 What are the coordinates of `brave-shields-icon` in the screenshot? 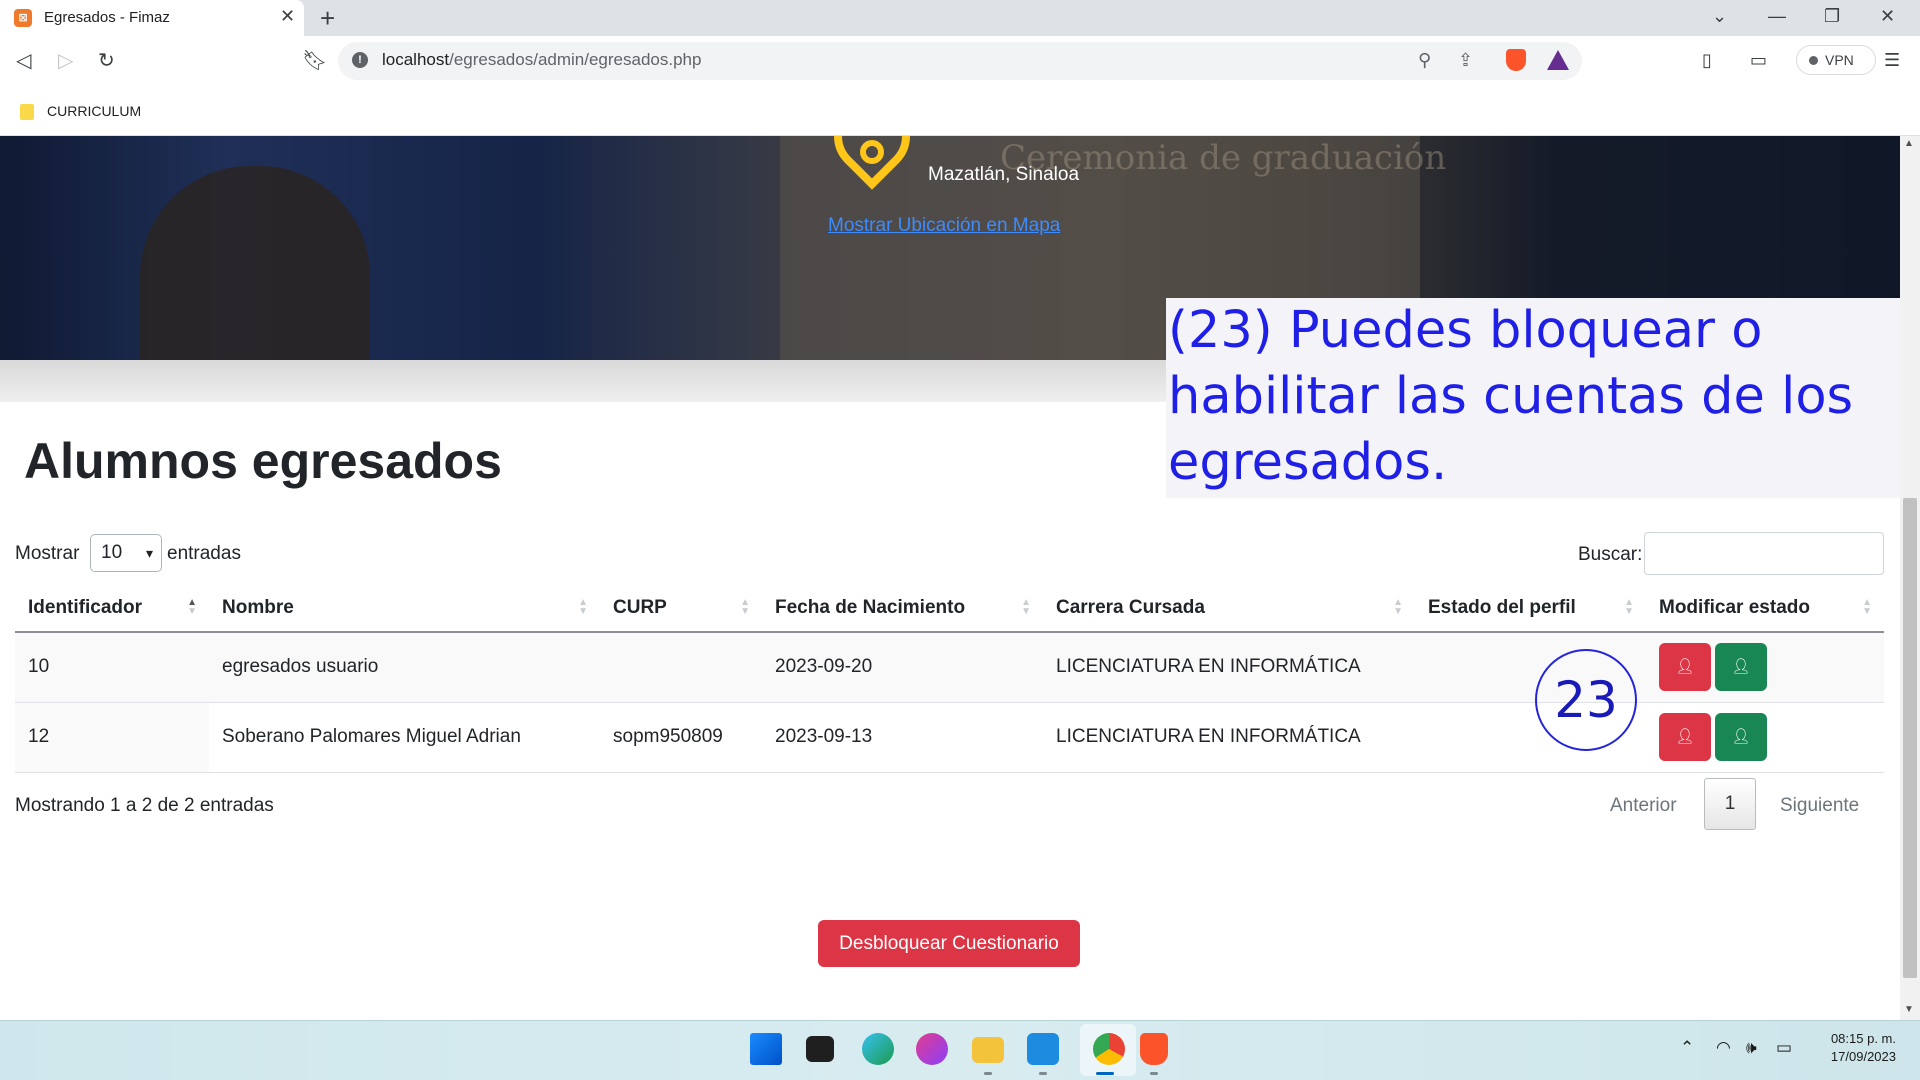 It's located at (1516, 60).